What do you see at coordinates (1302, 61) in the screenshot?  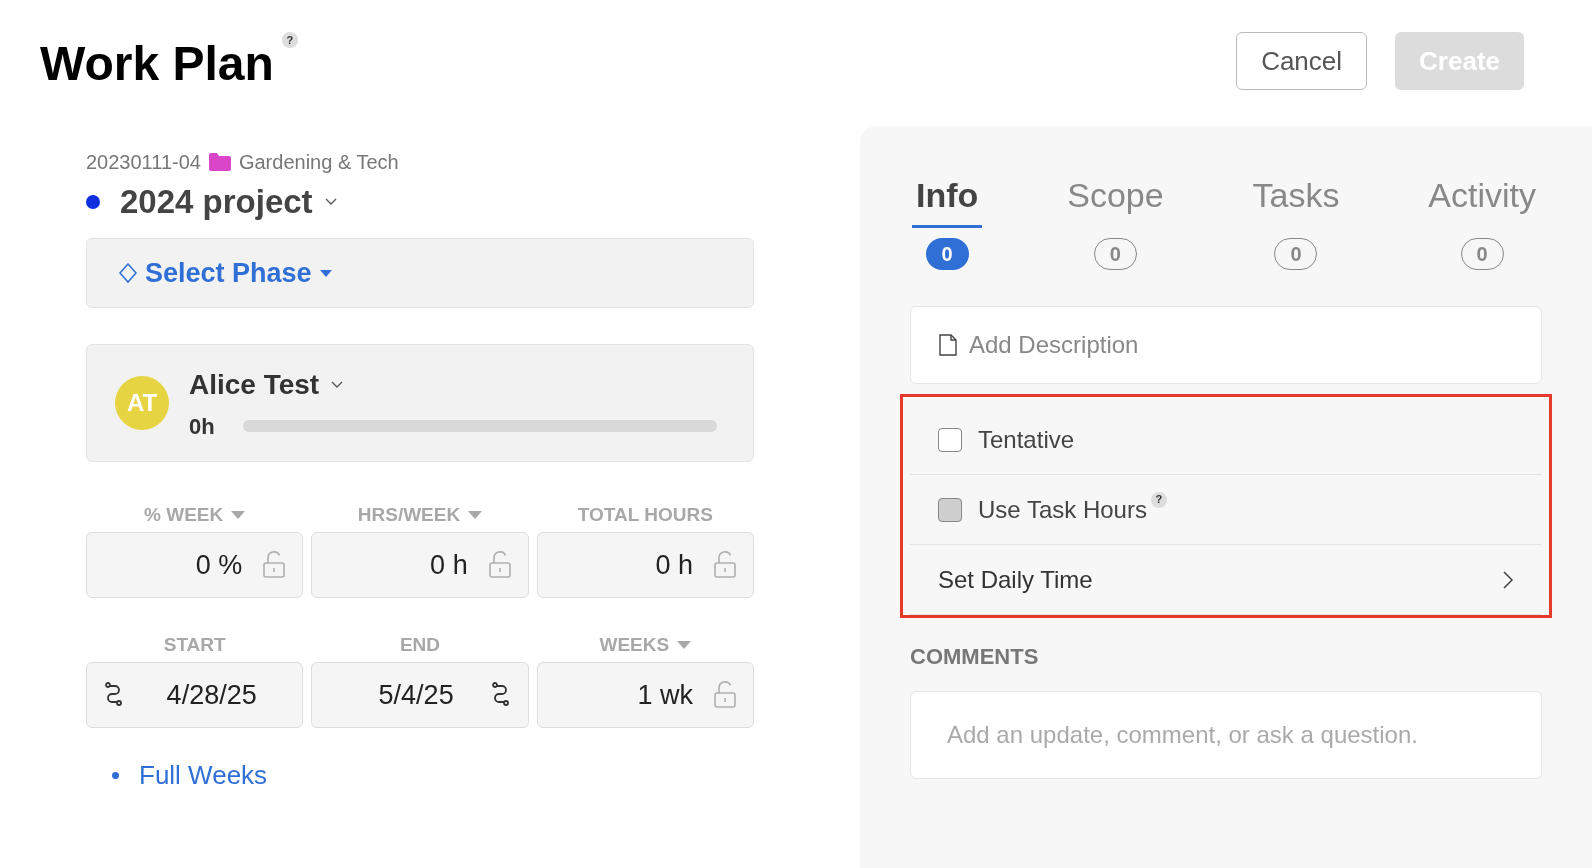 I see `cancel-button: Cancel` at bounding box center [1302, 61].